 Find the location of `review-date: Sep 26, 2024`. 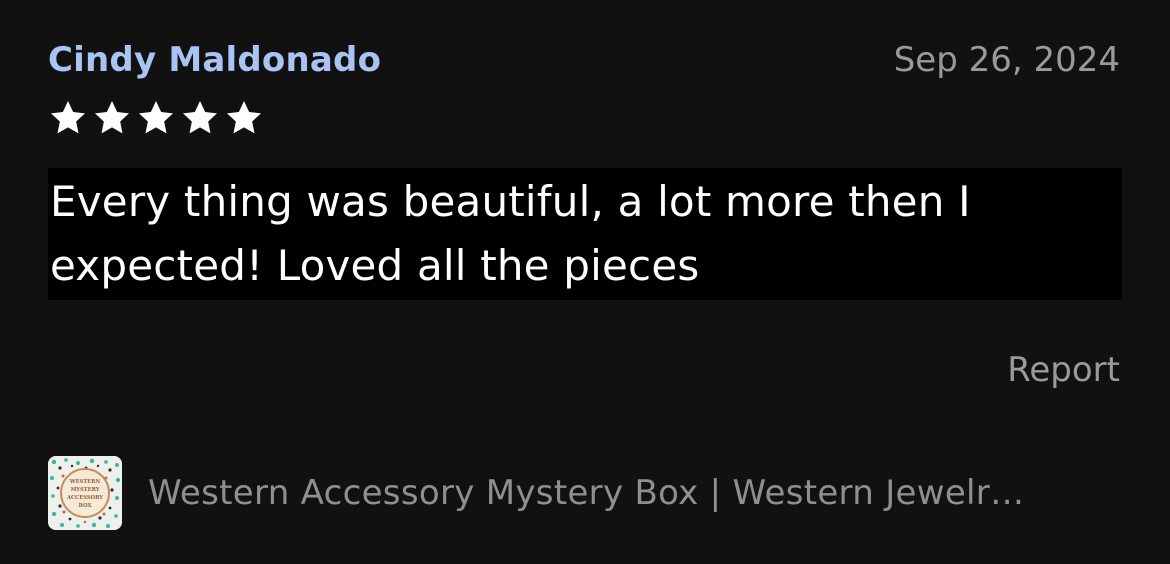

review-date: Sep 26, 2024 is located at coordinates (1006, 60).